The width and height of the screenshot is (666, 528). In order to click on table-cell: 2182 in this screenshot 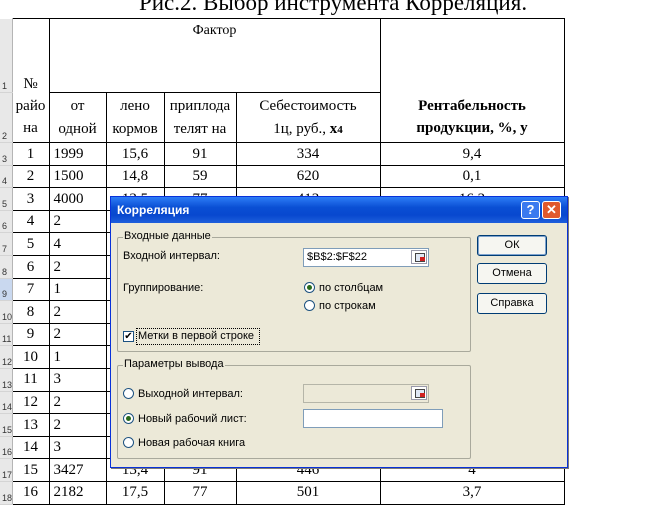, I will do `click(77, 492)`.